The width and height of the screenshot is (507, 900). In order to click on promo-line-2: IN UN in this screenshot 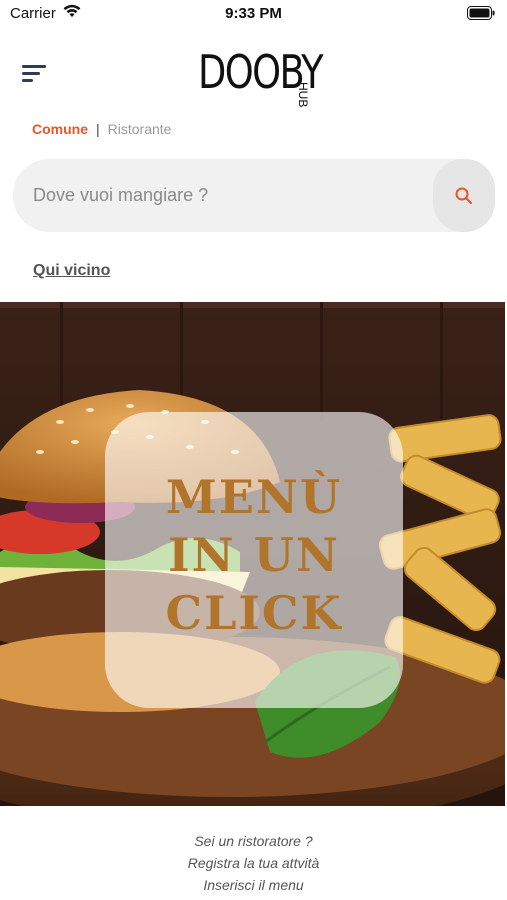, I will do `click(254, 555)`.